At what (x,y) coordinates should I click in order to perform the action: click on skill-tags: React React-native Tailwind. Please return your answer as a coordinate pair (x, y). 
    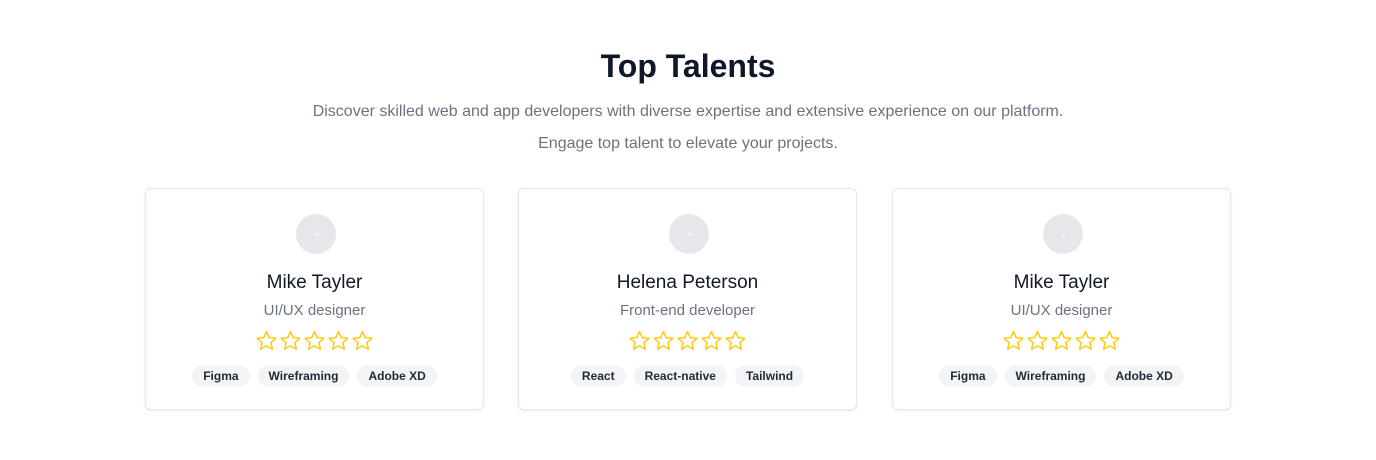
    Looking at the image, I should click on (687, 376).